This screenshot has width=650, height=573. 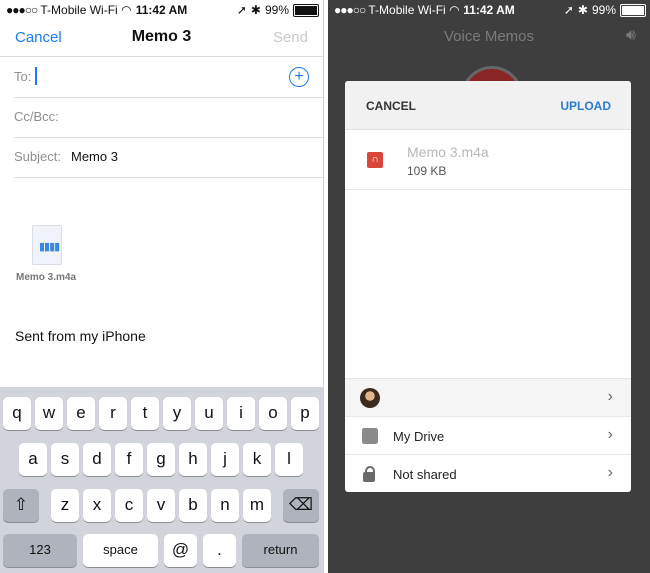 What do you see at coordinates (161, 505) in the screenshot?
I see `key-v: v` at bounding box center [161, 505].